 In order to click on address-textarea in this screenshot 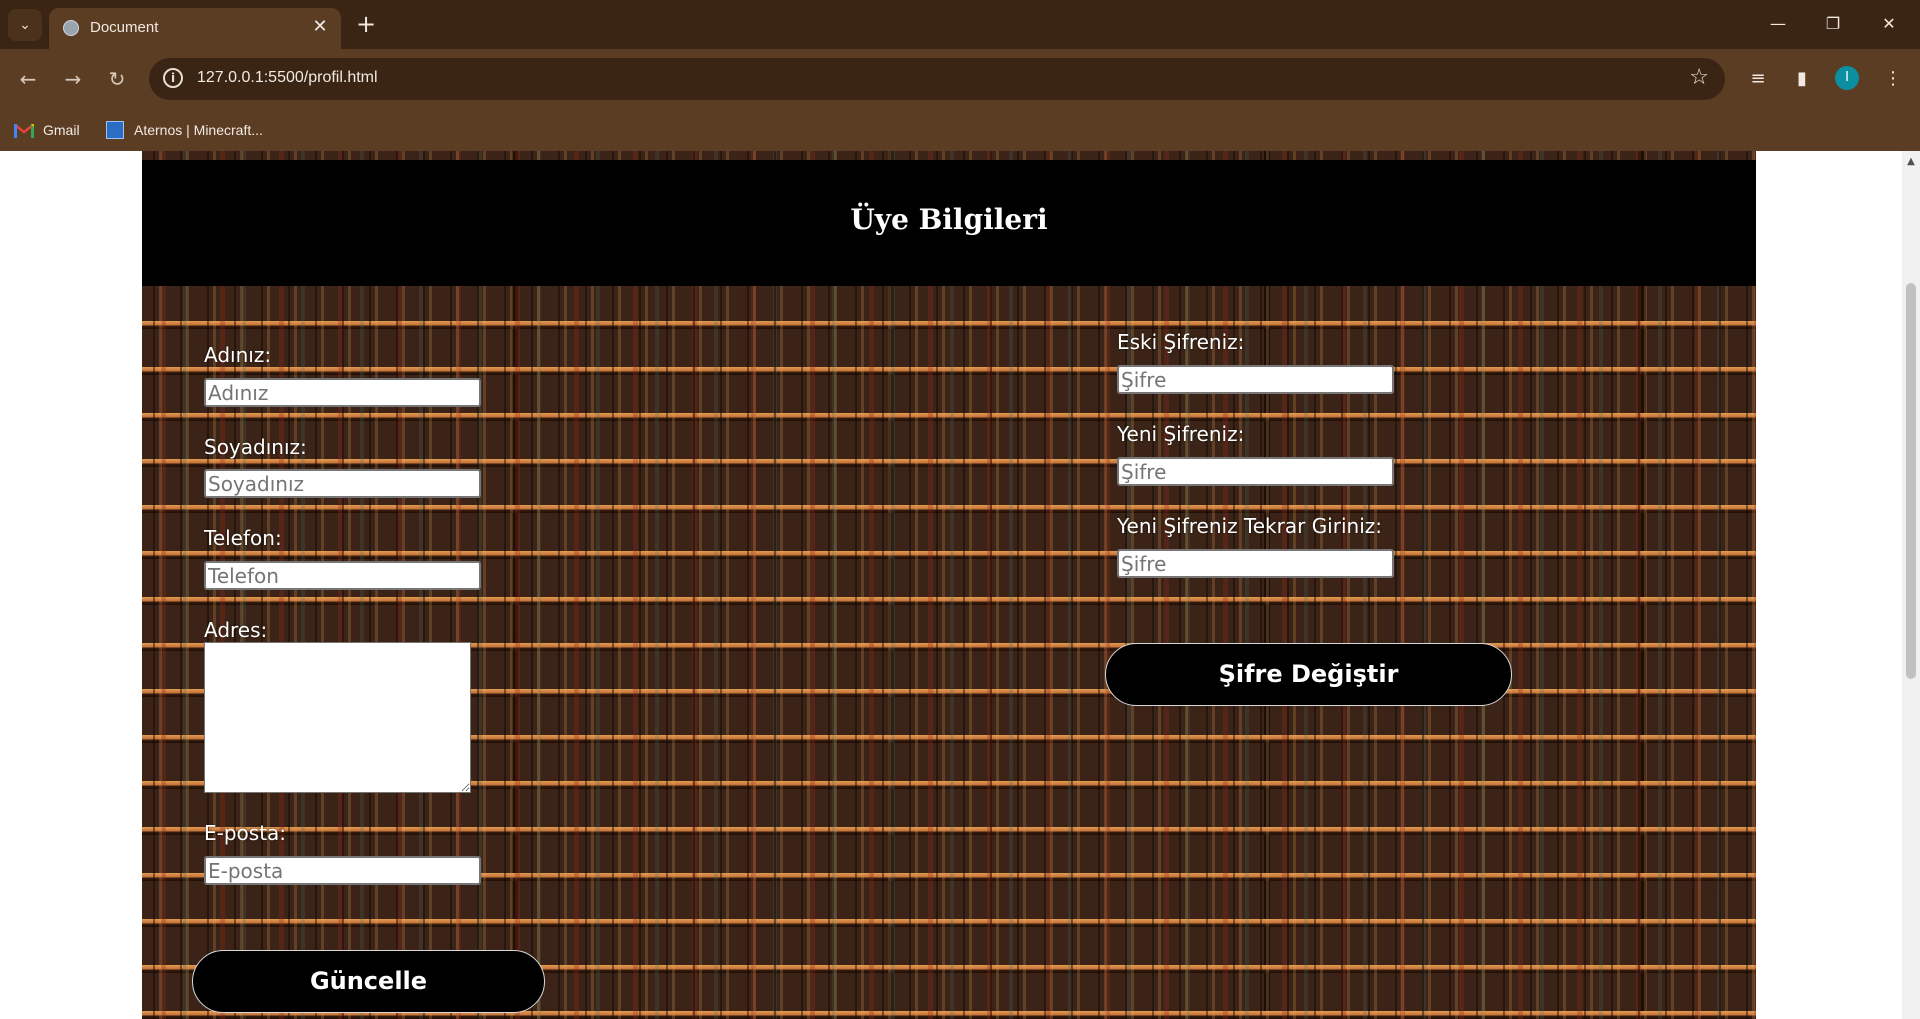, I will do `click(337, 717)`.